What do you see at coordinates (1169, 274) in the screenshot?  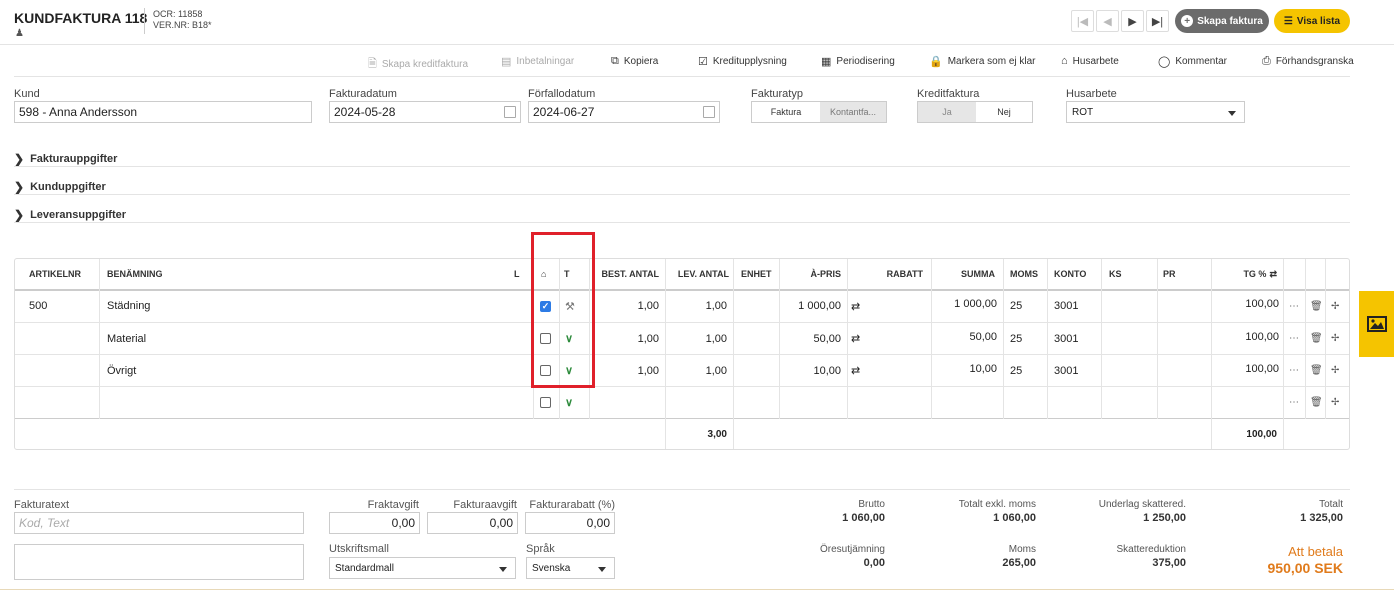 I see `col-header-pr: PR` at bounding box center [1169, 274].